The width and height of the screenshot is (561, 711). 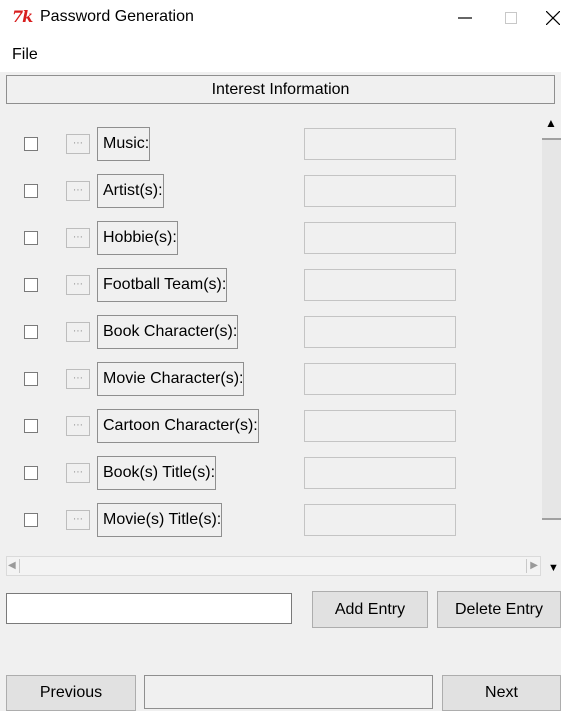 I want to click on scroll-right-icon: ▶, so click(x=532, y=566).